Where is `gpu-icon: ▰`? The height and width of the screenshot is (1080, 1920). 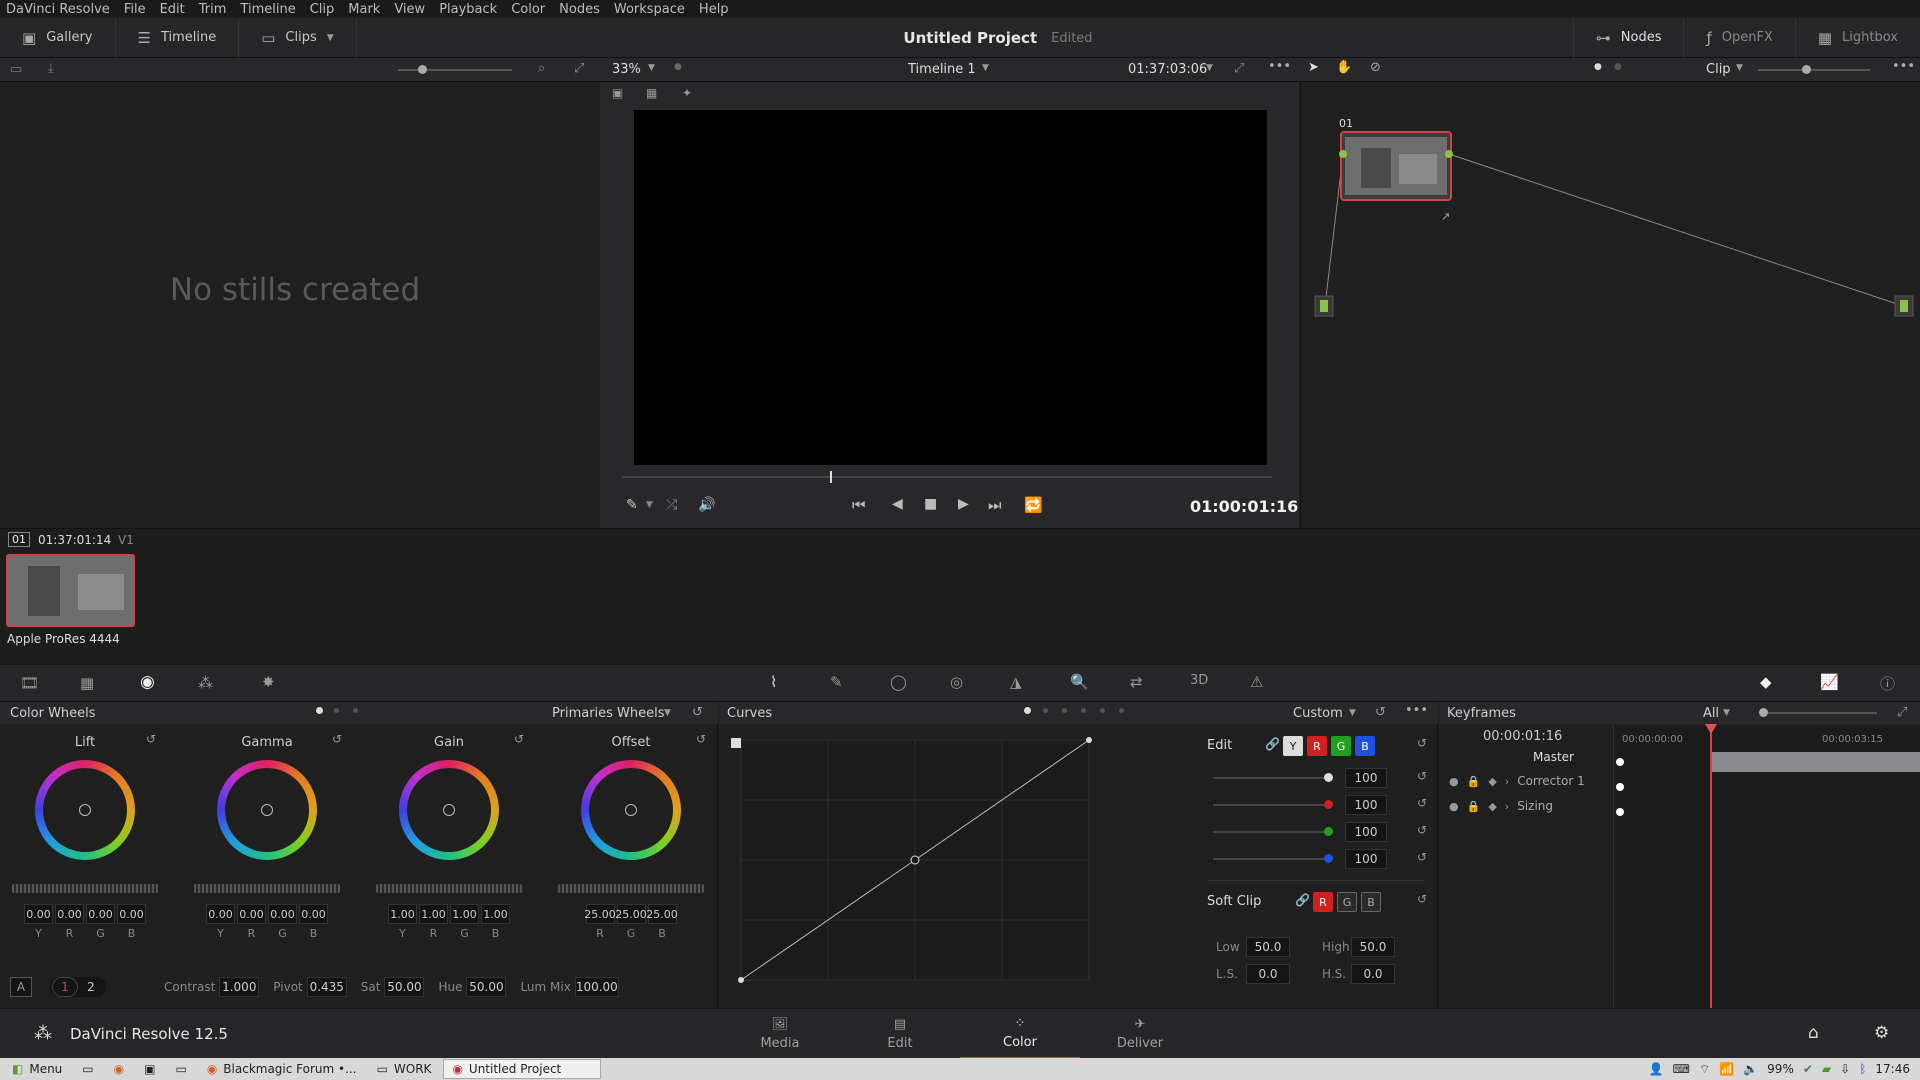
gpu-icon: ▰ is located at coordinates (1826, 1069).